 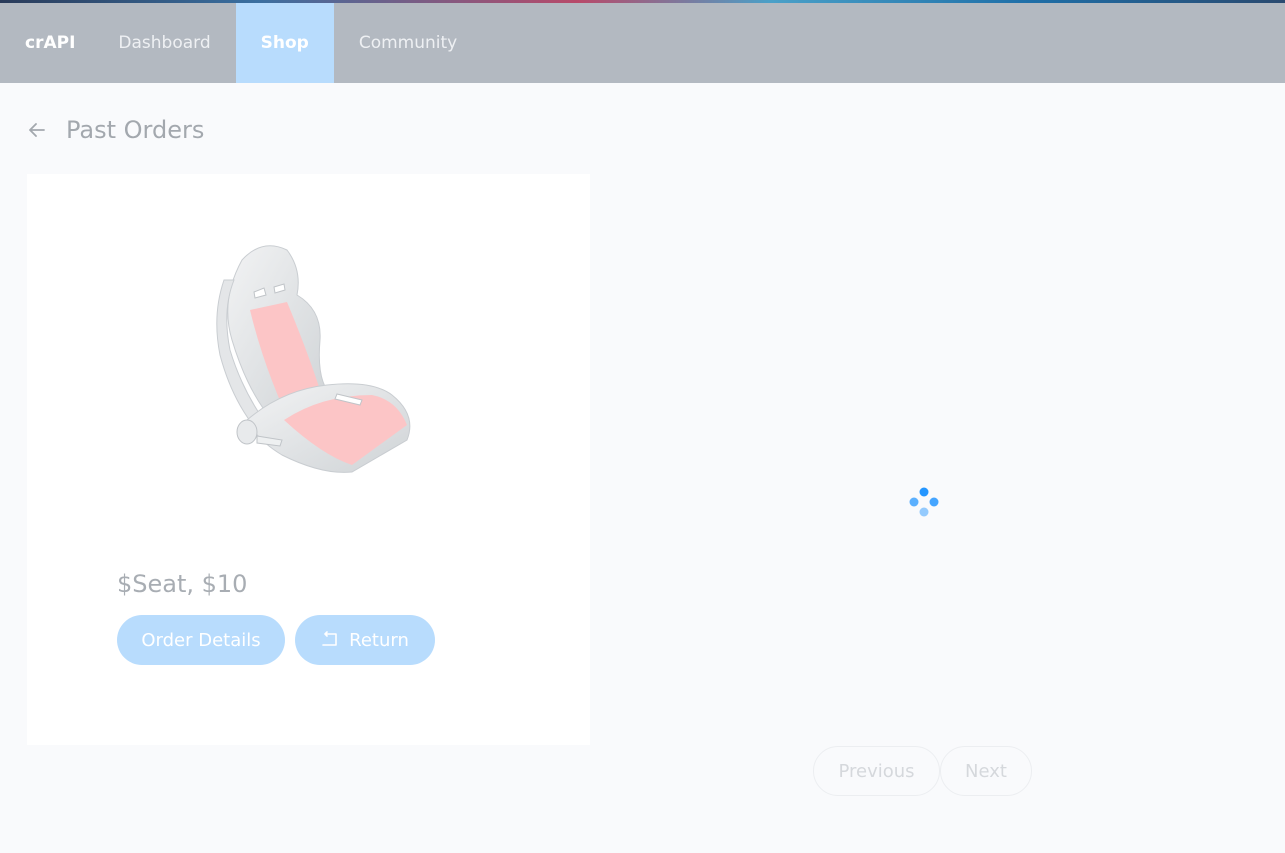 What do you see at coordinates (284, 43) in the screenshot?
I see `nav-item-shop: Shop` at bounding box center [284, 43].